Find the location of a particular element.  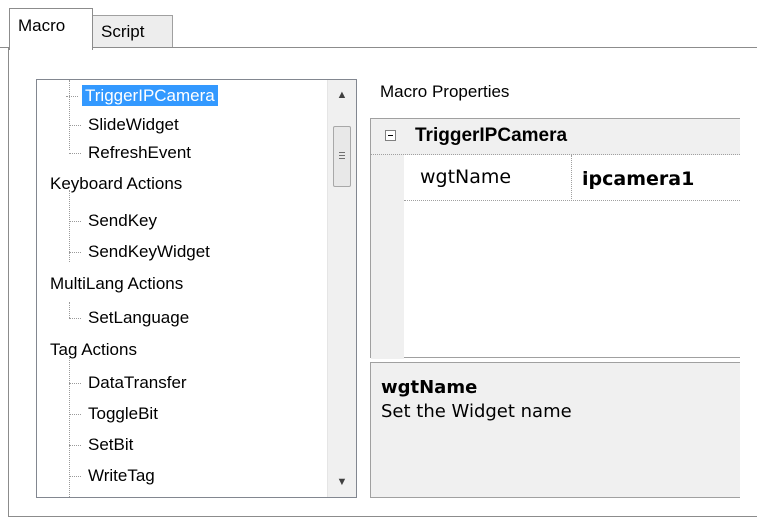

property-grid-margin is located at coordinates (387, 257).